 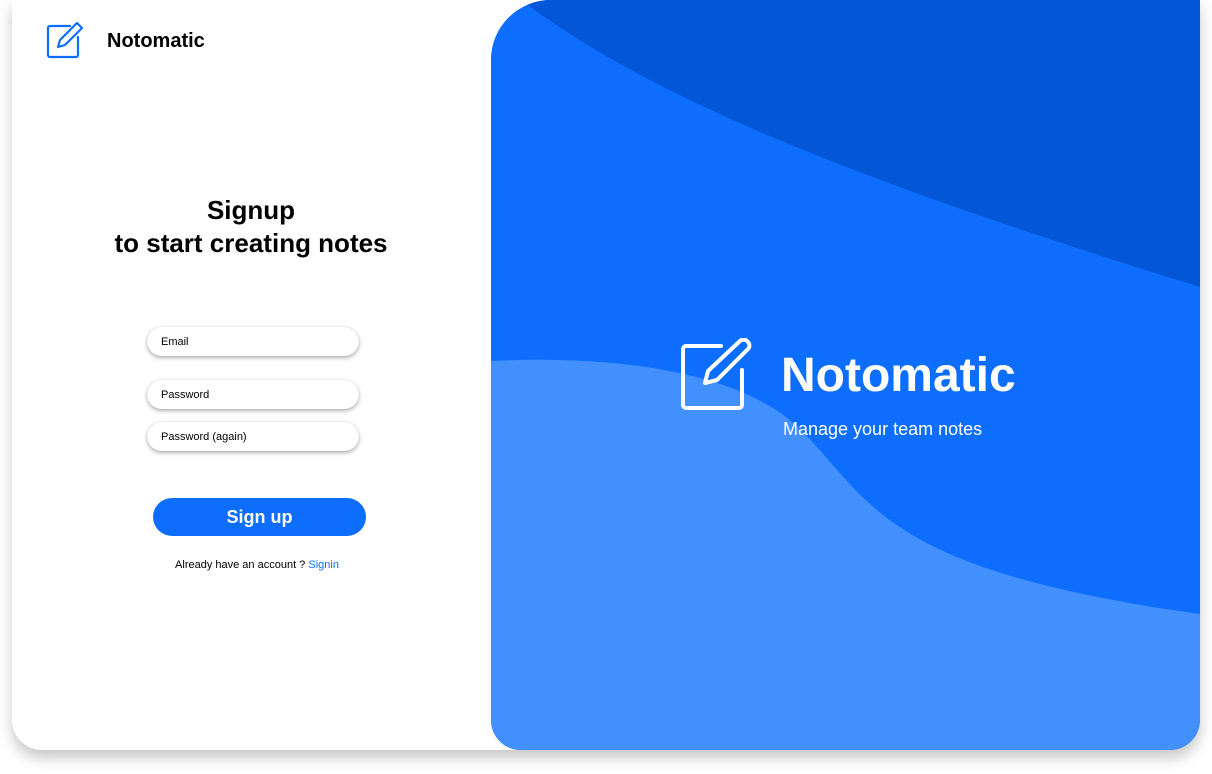 I want to click on signin-prompt-text: Already have an account ?, so click(x=240, y=565).